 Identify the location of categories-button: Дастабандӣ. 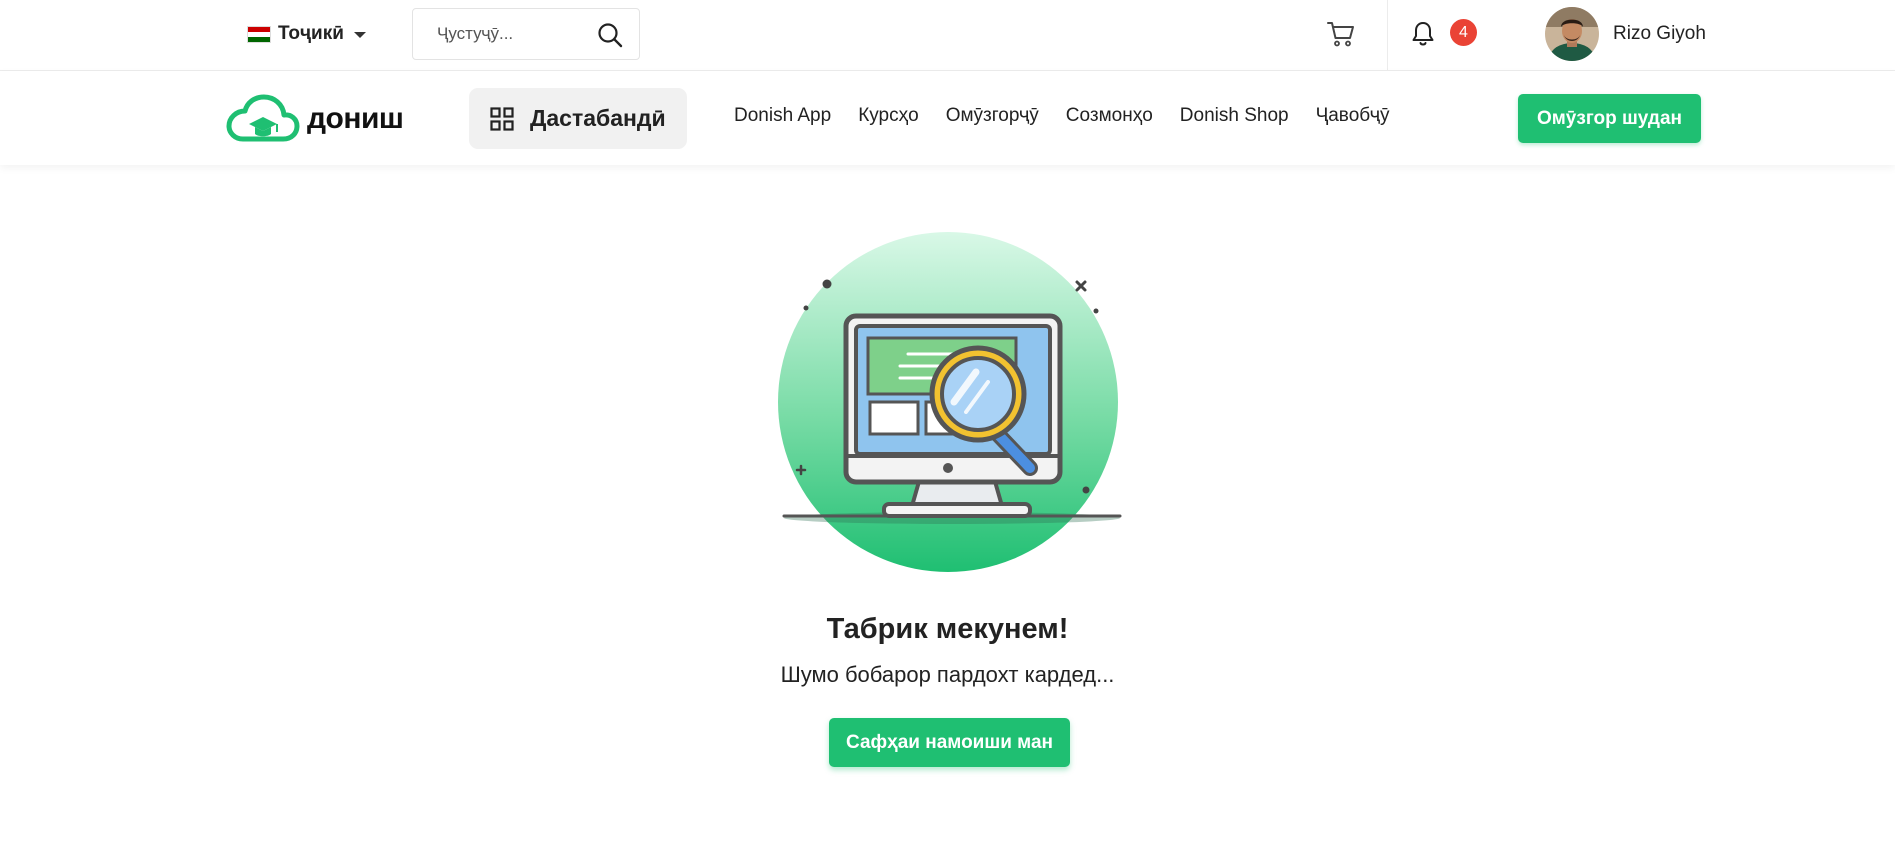
(578, 118).